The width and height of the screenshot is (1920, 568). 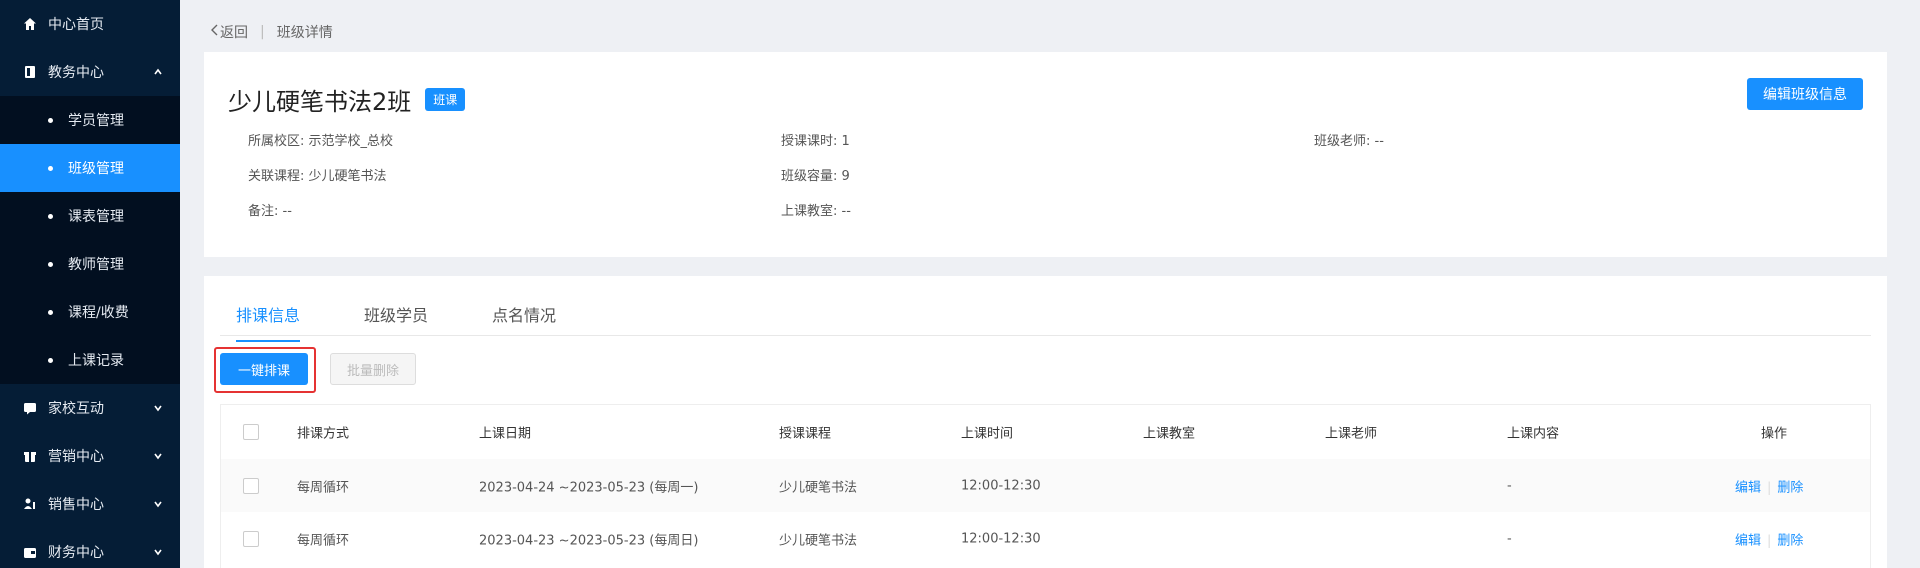 I want to click on home-icon, so click(x=30, y=24).